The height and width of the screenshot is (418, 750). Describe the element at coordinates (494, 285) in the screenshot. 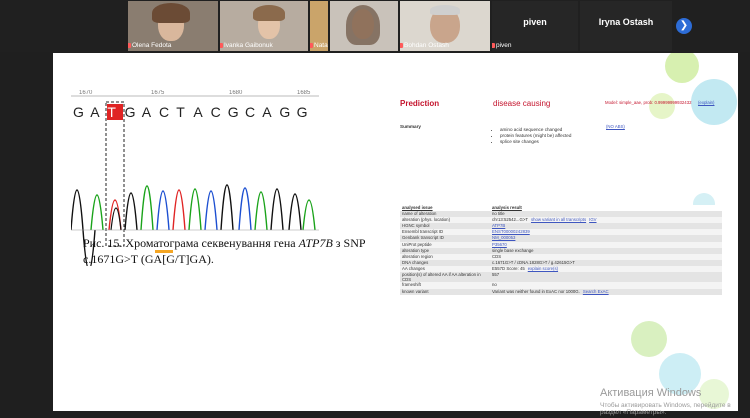

I see `table-value-text: no` at that location.